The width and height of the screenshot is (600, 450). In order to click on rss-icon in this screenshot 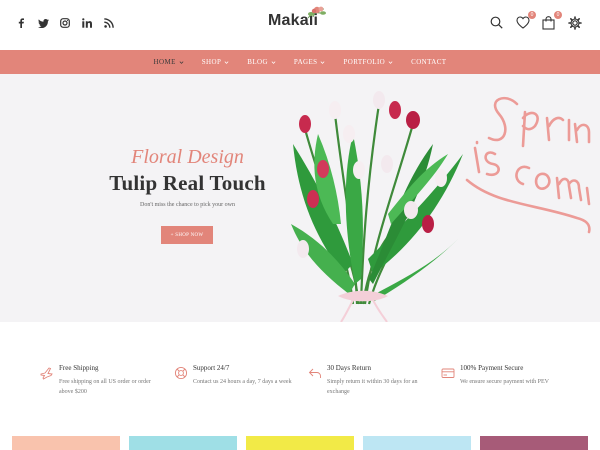, I will do `click(109, 23)`.